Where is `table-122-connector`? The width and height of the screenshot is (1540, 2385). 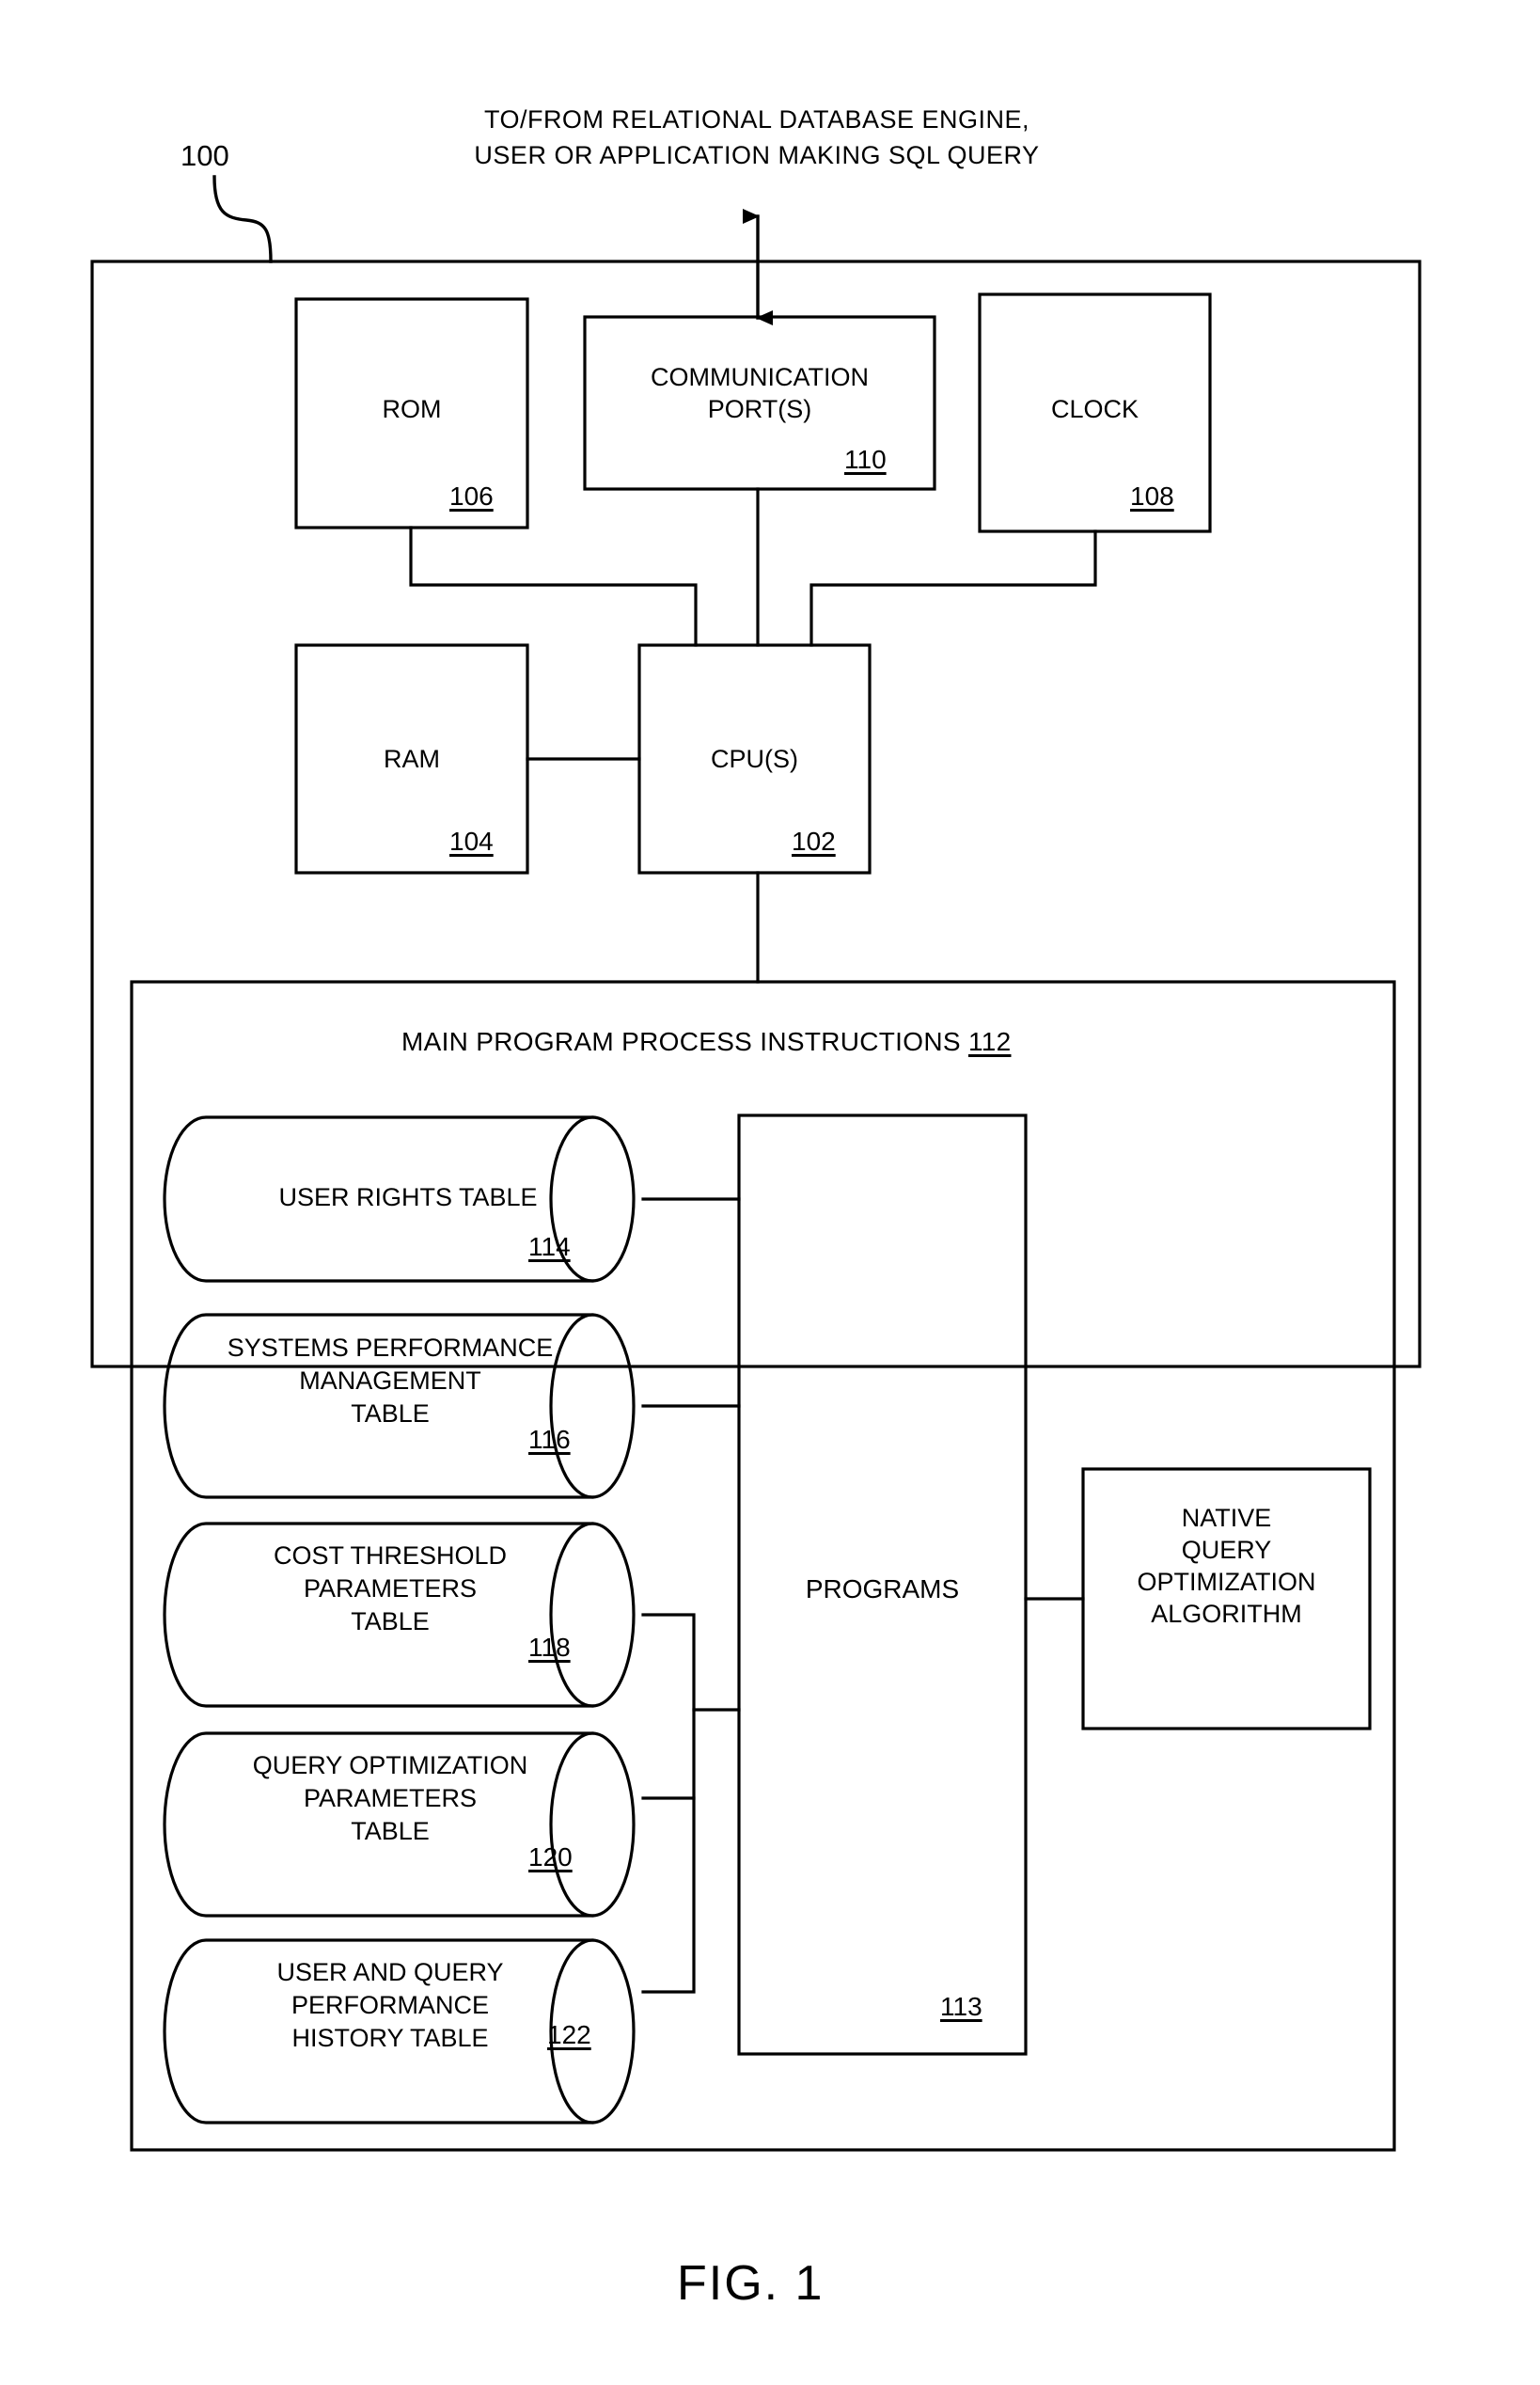 table-122-connector is located at coordinates (669, 1895).